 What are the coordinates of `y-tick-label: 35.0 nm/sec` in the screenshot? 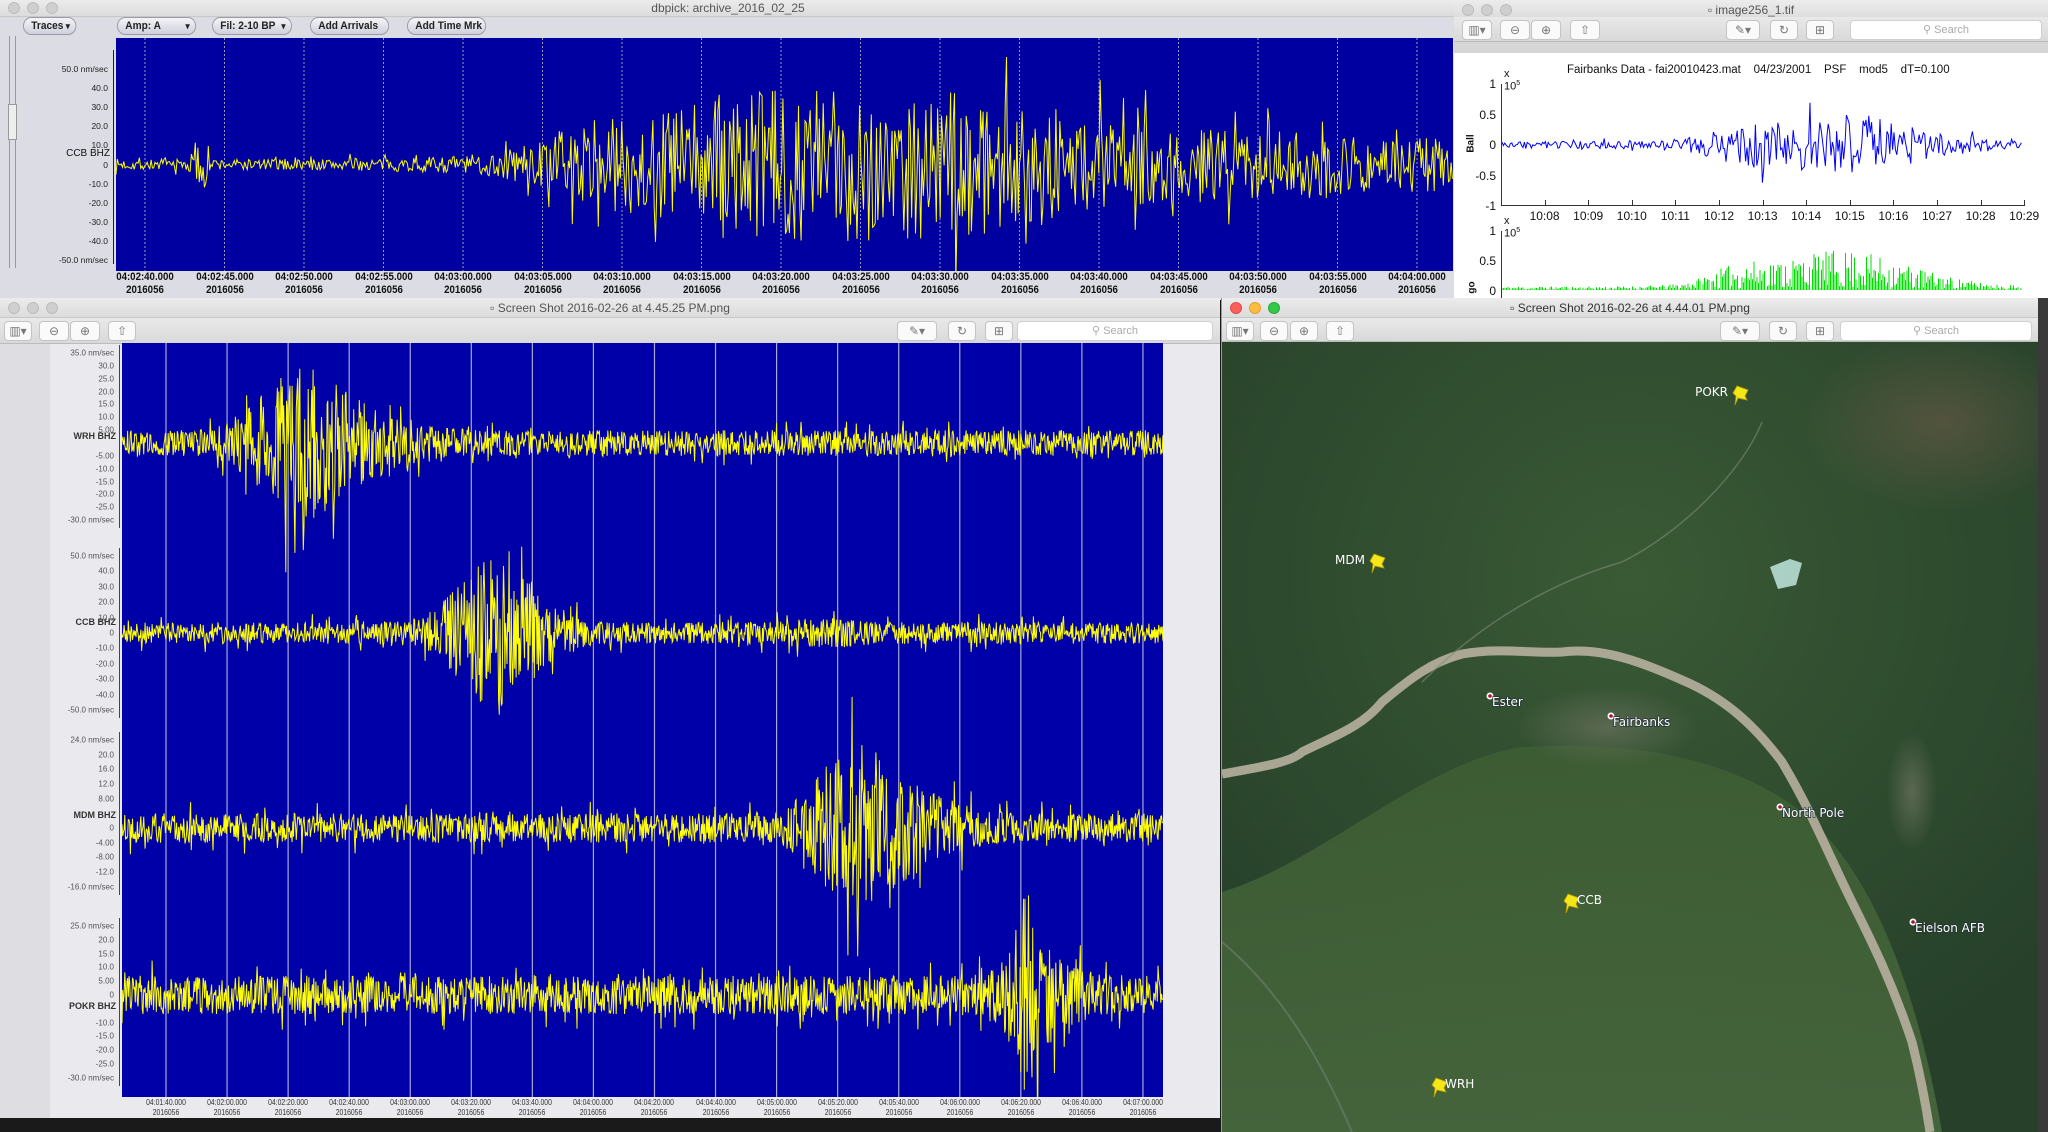 It's located at (92, 353).